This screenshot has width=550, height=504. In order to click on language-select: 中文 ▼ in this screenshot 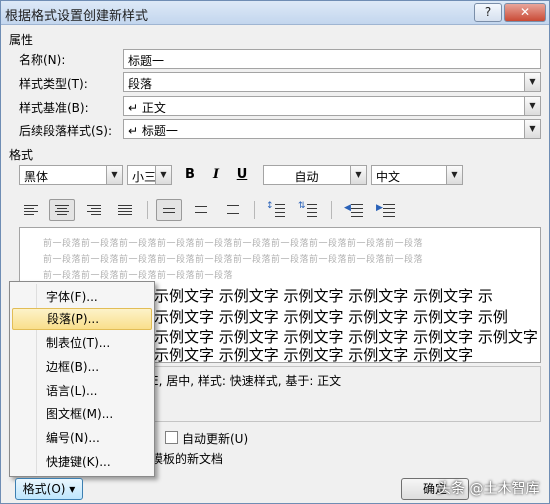, I will do `click(417, 175)`.